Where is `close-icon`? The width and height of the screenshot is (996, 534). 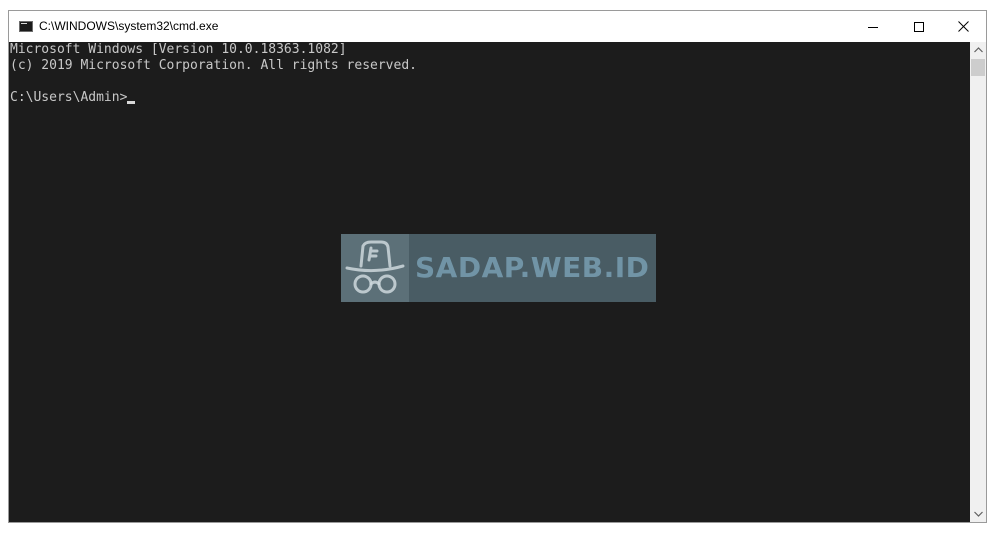
close-icon is located at coordinates (963, 26).